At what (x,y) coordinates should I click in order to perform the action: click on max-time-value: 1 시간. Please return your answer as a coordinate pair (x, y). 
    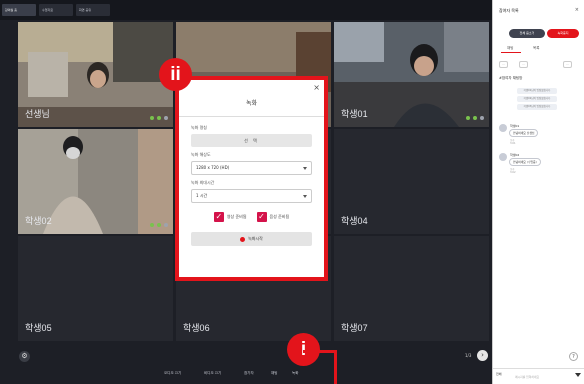
    Looking at the image, I should click on (202, 195).